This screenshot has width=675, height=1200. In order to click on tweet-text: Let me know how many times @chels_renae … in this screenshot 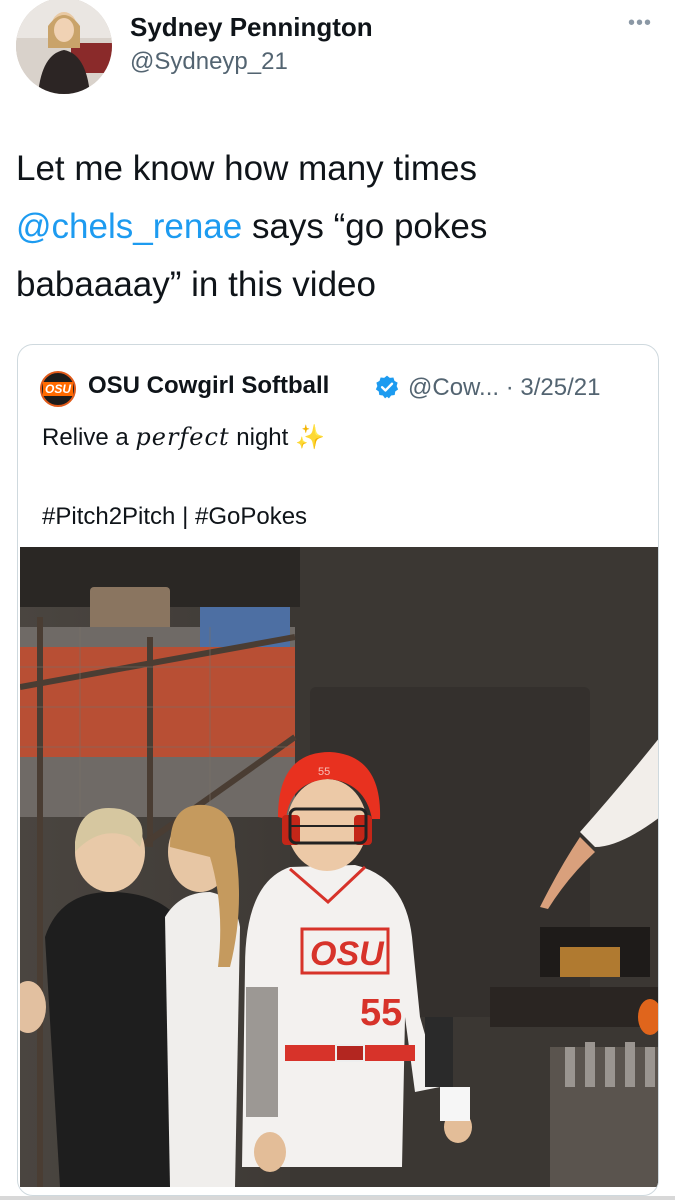, I will do `click(336, 227)`.